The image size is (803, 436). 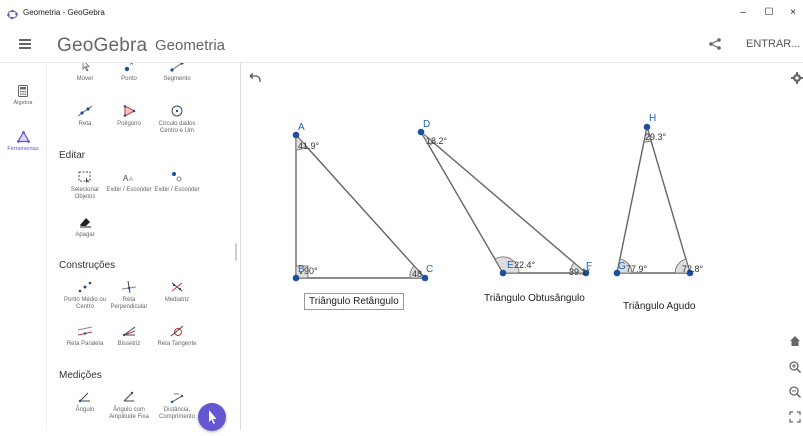 I want to click on right-triangle, so click(x=360, y=206).